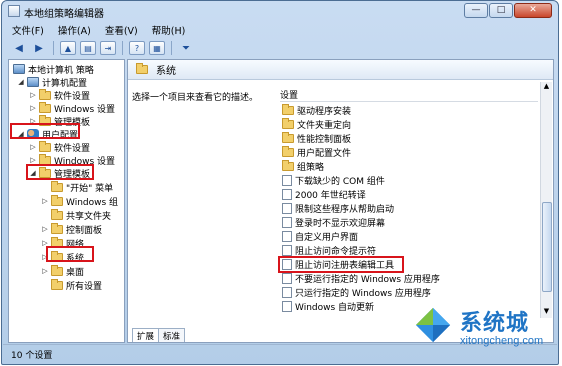 This screenshot has width=562, height=366. What do you see at coordinates (64, 14) in the screenshot?
I see `window-title: 本地组策略编辑器` at bounding box center [64, 14].